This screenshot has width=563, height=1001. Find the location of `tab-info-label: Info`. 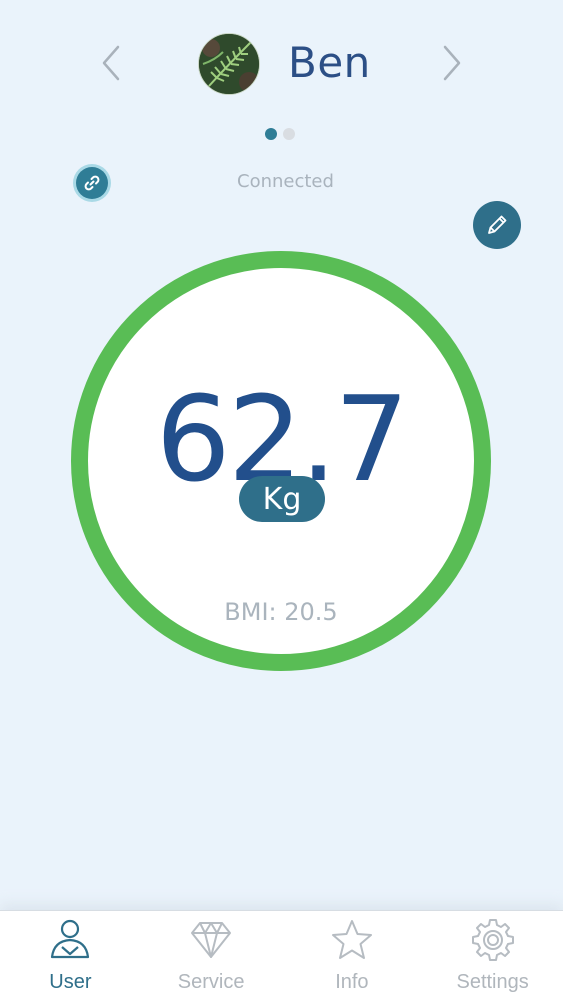

tab-info-label: Info is located at coordinates (352, 982).